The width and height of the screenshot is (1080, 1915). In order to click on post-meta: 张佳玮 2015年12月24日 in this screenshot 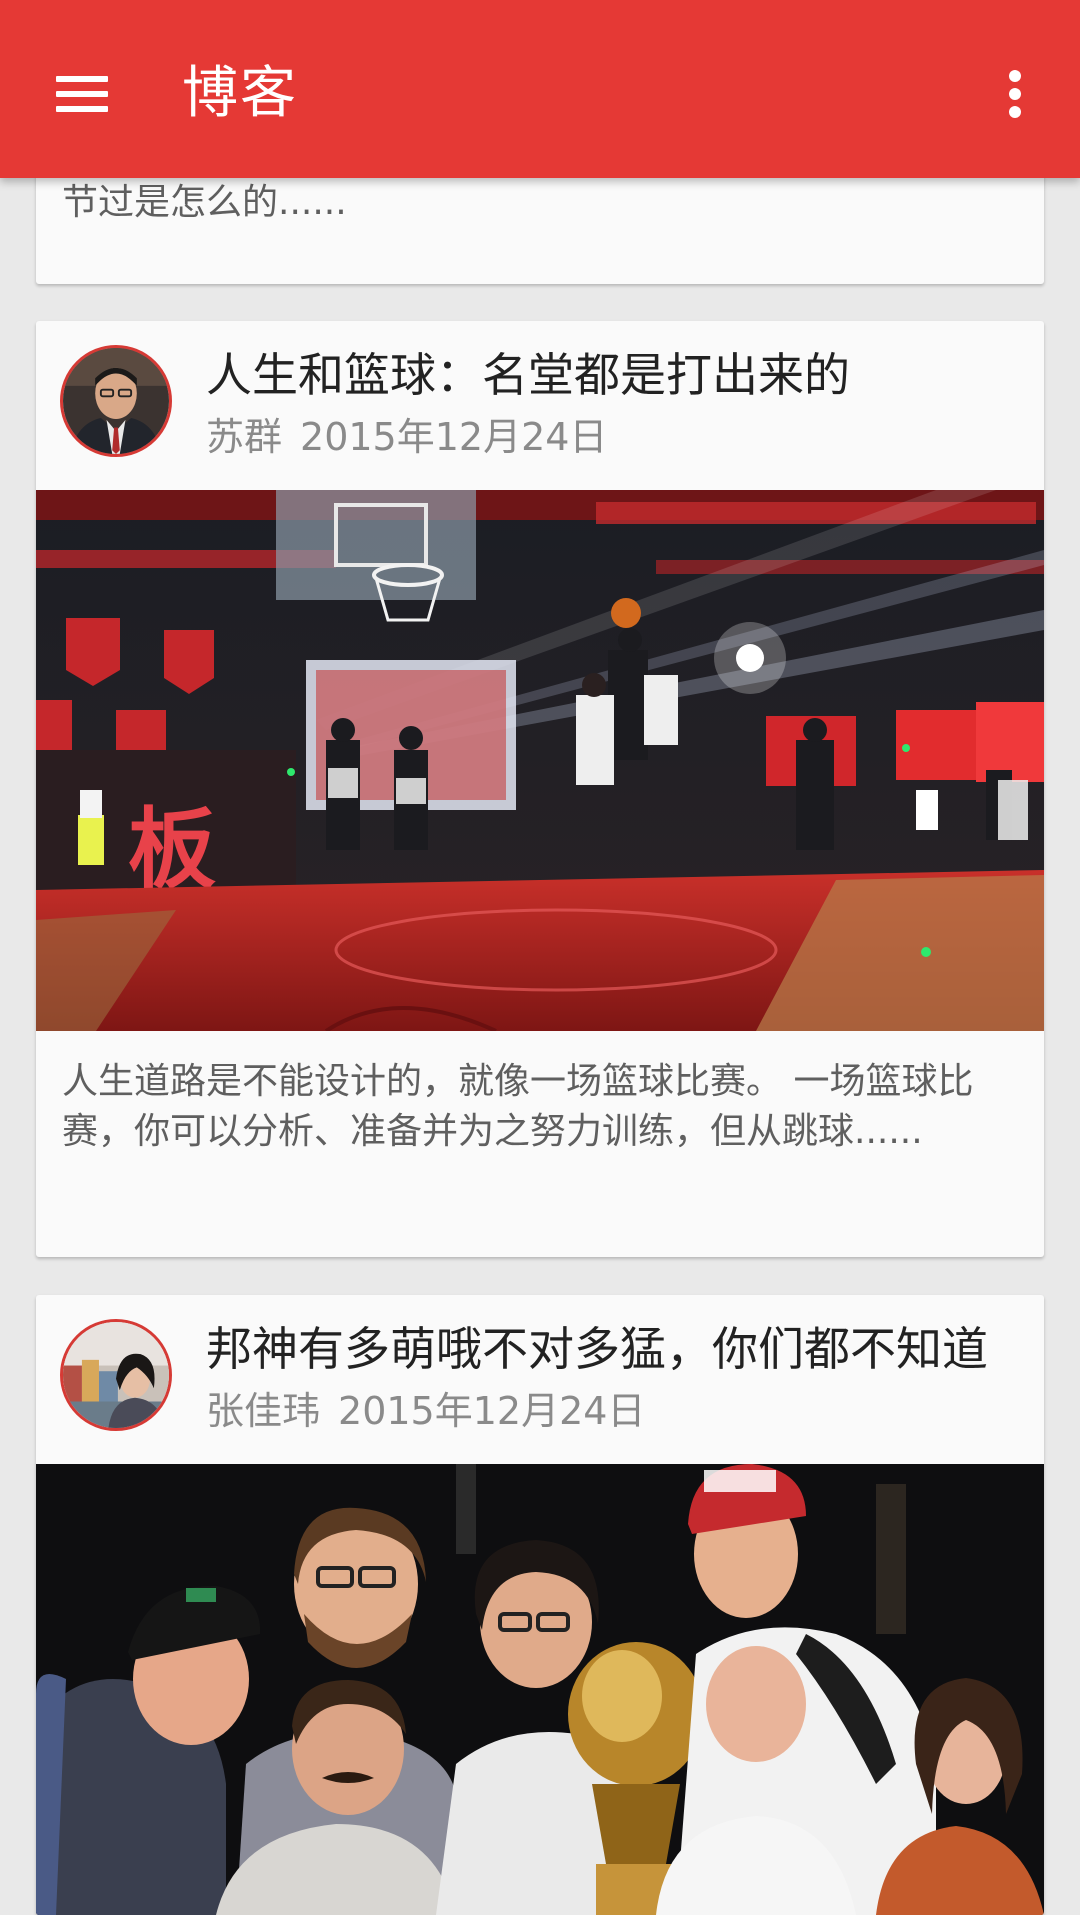, I will do `click(425, 1411)`.